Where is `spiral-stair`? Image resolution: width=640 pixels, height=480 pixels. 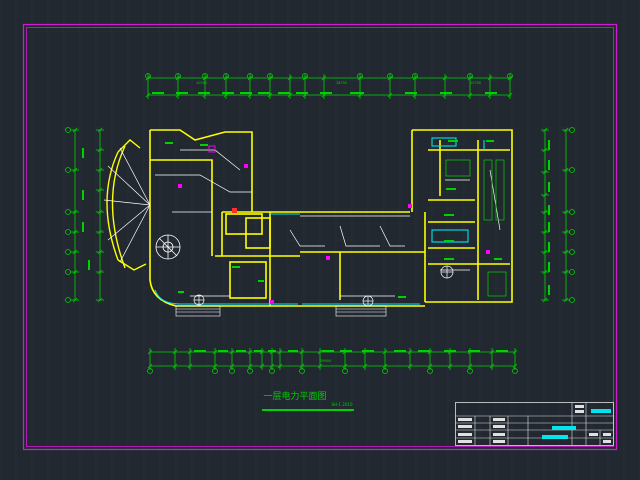 spiral-stair is located at coordinates (168, 247).